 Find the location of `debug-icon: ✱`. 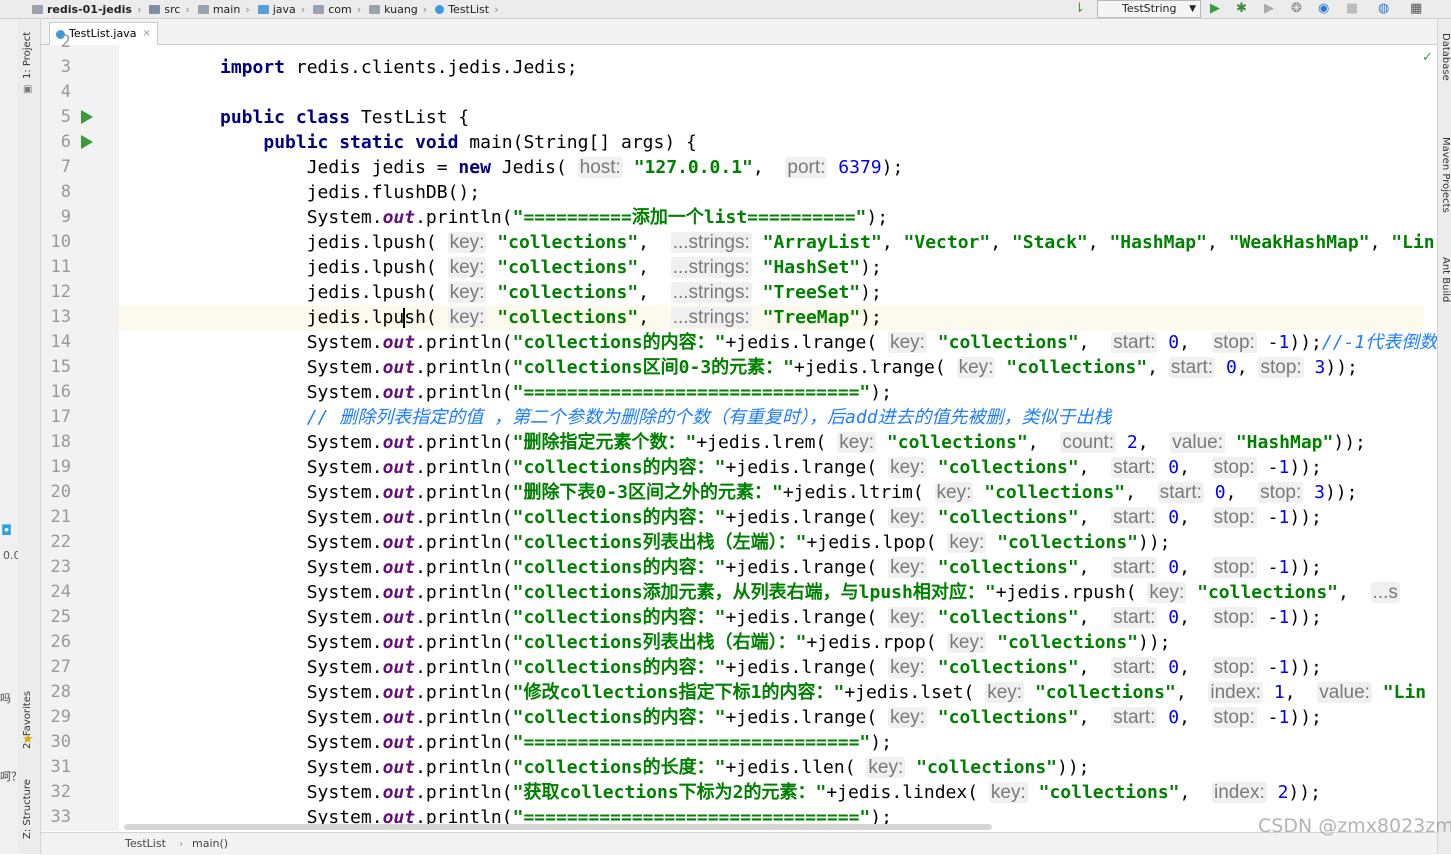

debug-icon: ✱ is located at coordinates (1241, 8).